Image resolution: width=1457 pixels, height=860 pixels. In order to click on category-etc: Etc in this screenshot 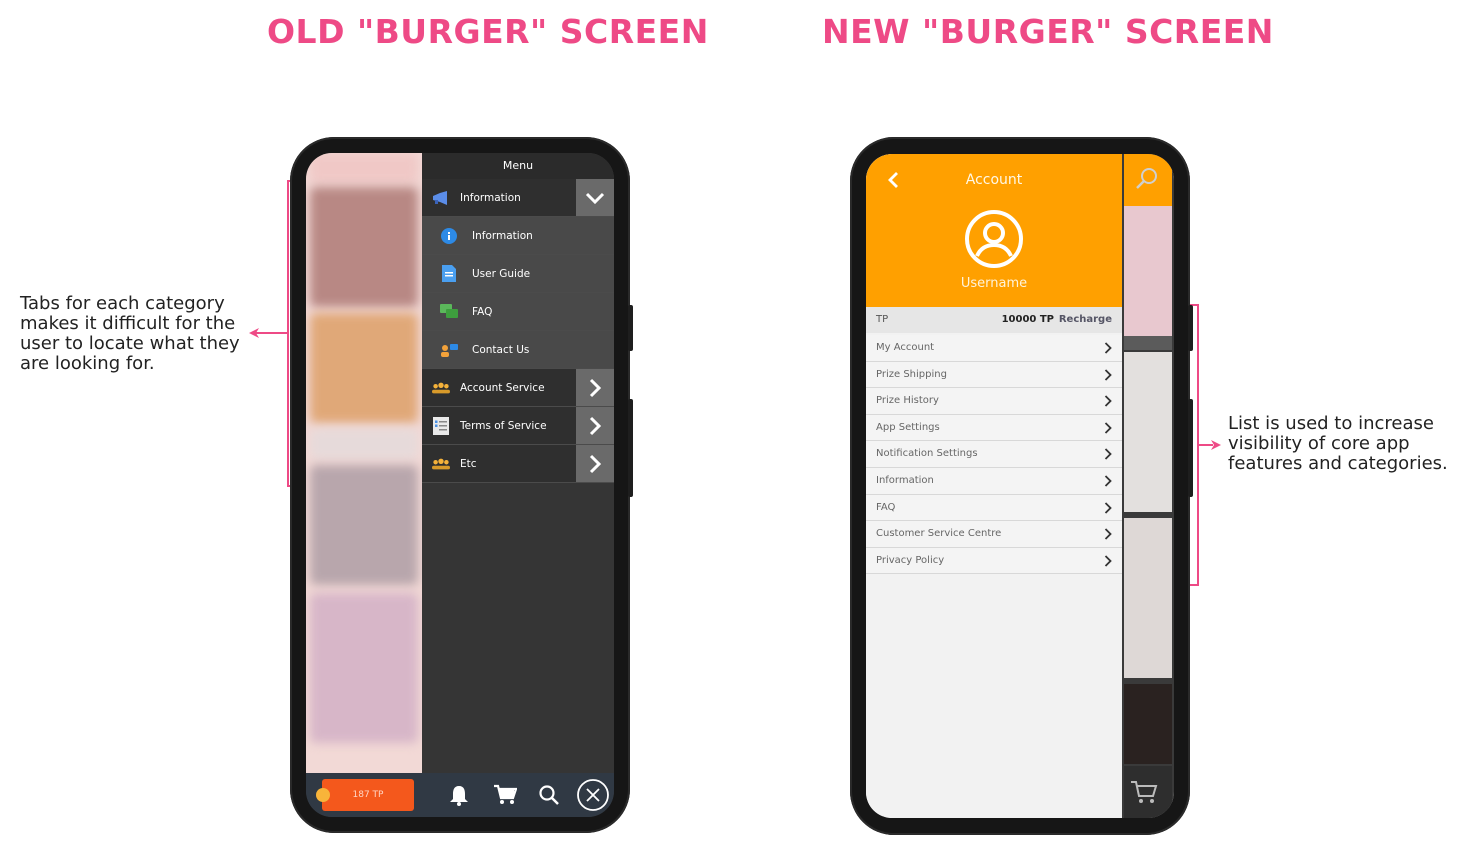, I will do `click(518, 464)`.